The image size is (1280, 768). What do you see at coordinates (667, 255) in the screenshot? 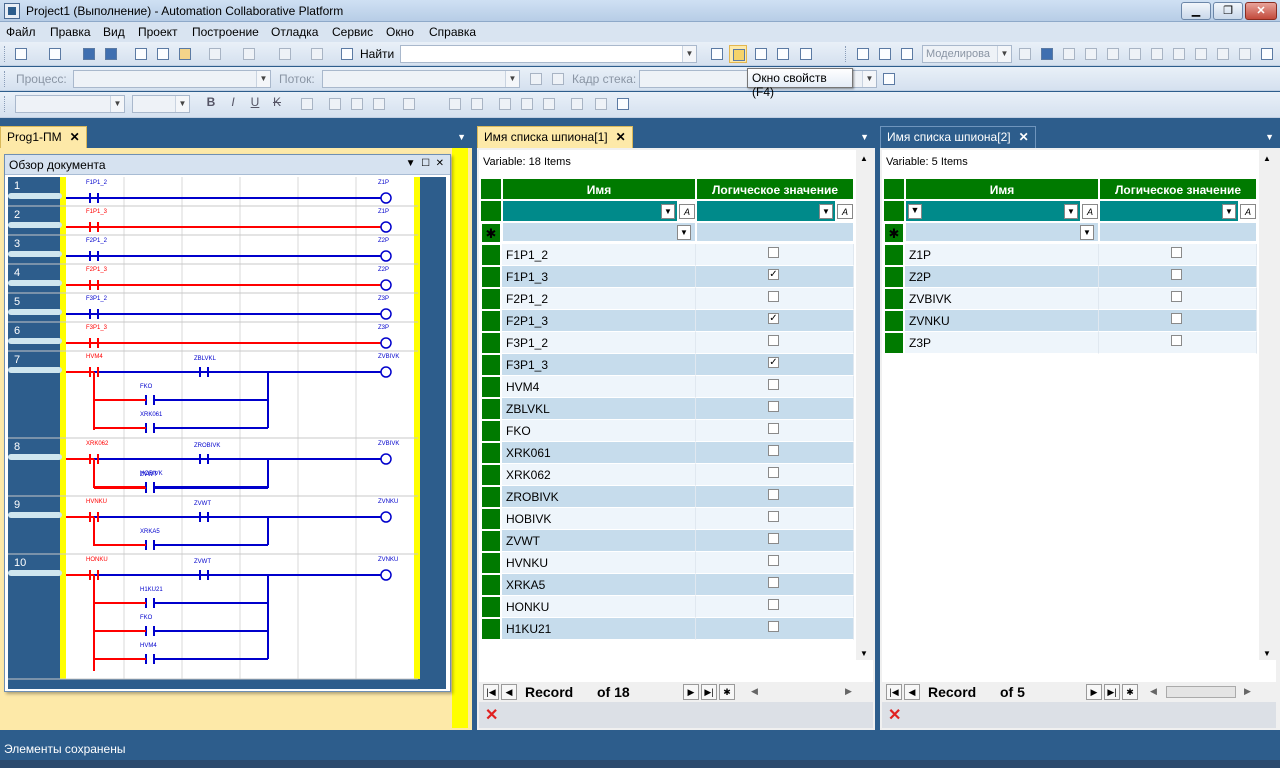
I see `table-row: F1P1_2` at bounding box center [667, 255].